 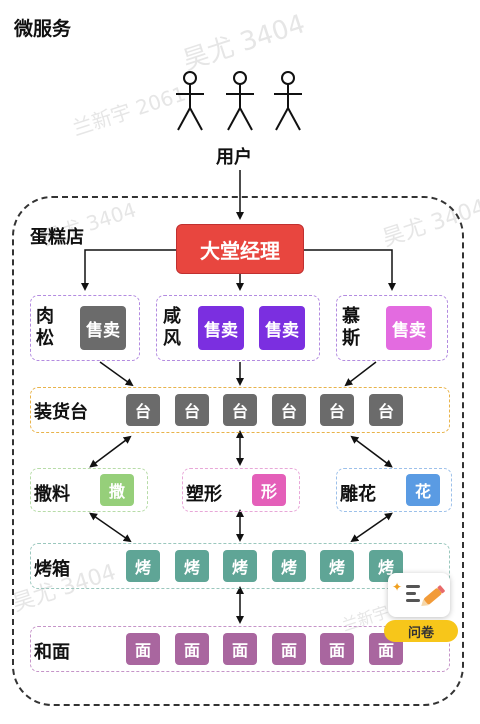 I want to click on station-label: 撒料, so click(x=52, y=494).